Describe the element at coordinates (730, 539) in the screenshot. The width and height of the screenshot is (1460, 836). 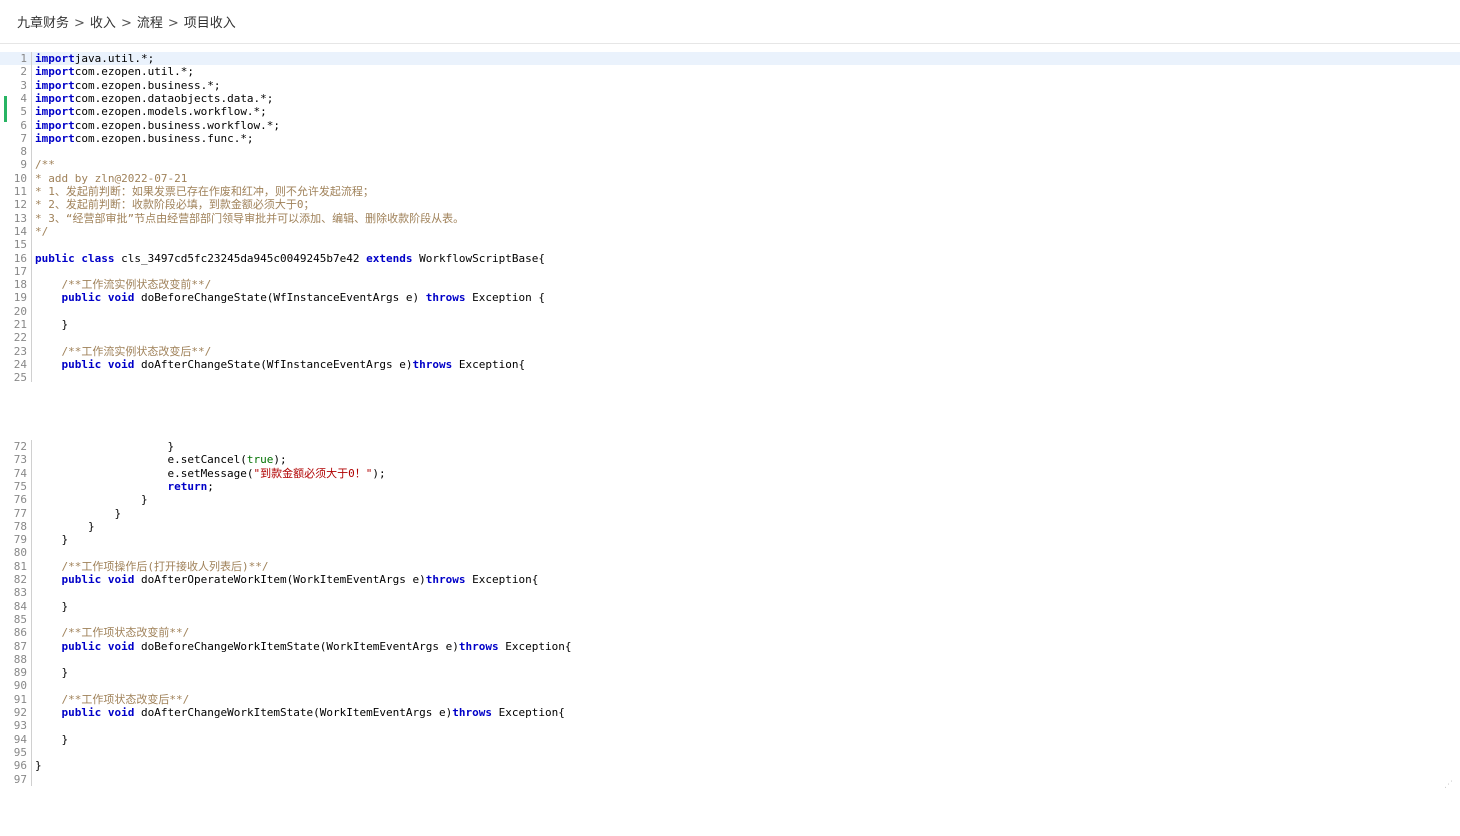
I see `code-line: 79 }` at that location.